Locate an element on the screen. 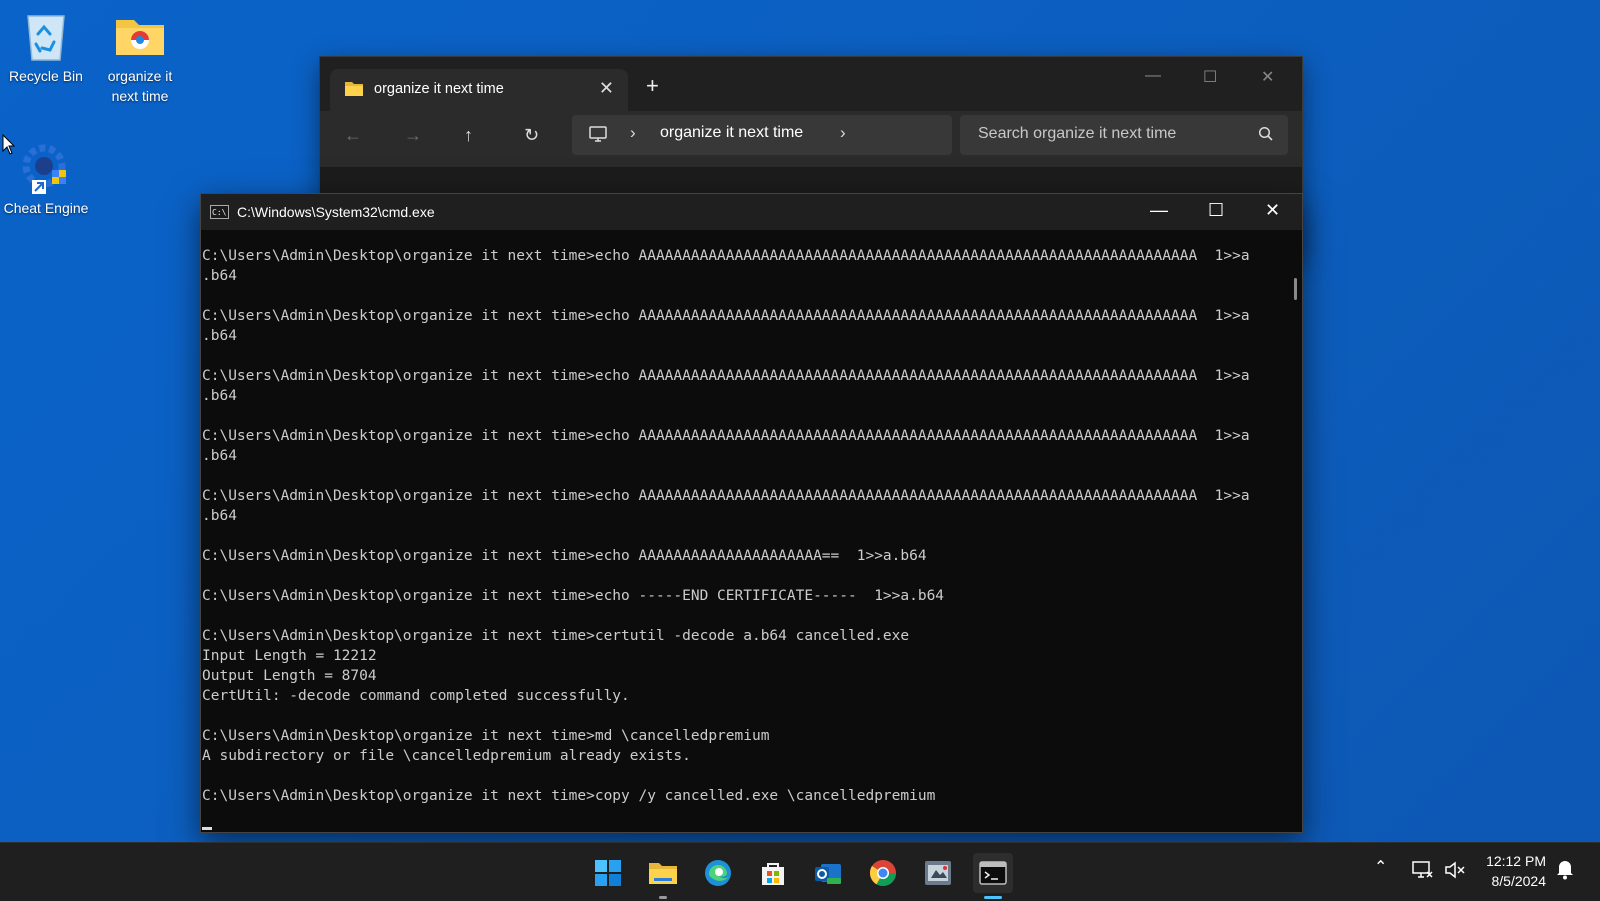  windows-logo-icon is located at coordinates (608, 873).